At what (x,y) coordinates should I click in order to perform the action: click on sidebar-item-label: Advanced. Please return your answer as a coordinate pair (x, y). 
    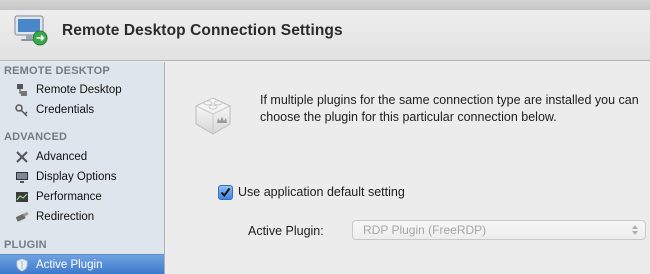
    Looking at the image, I should click on (62, 157).